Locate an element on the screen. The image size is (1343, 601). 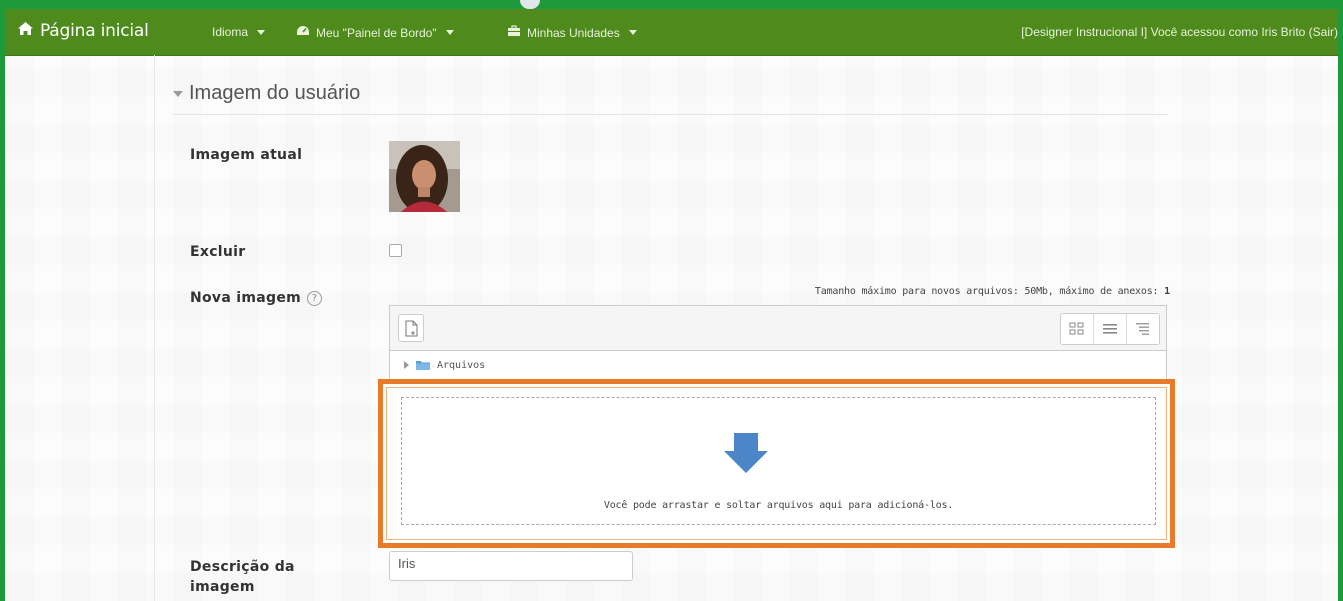
list-view-icon is located at coordinates (1110, 329).